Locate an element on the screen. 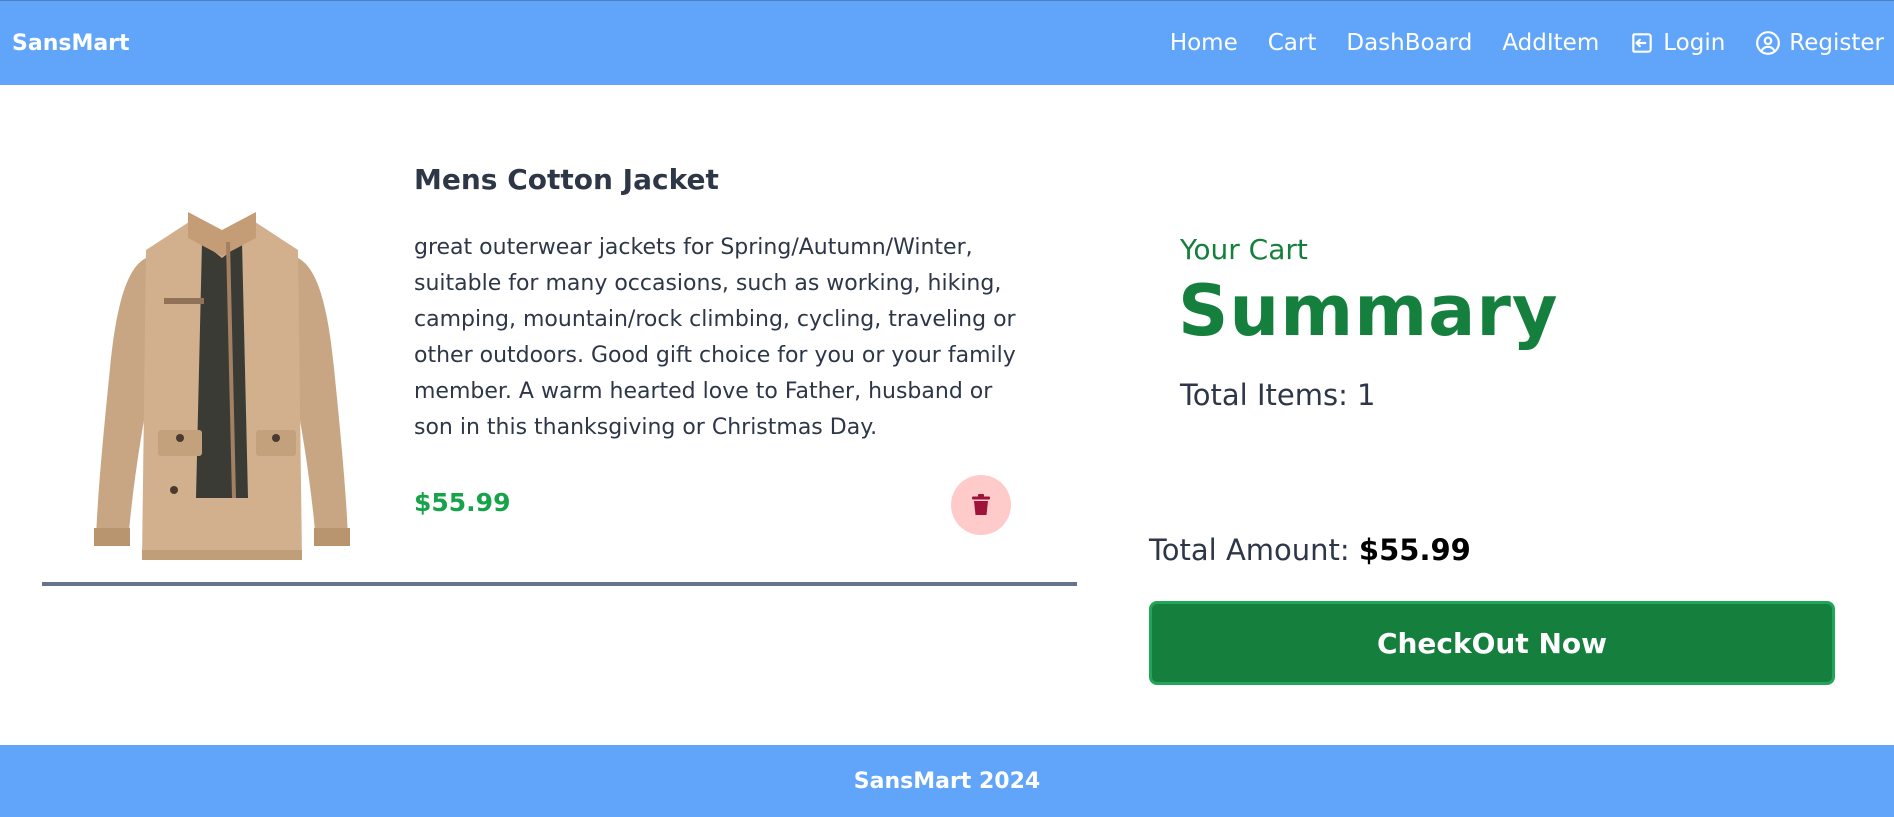 The image size is (1894, 817). nav-cart-label: Cart is located at coordinates (1292, 43).